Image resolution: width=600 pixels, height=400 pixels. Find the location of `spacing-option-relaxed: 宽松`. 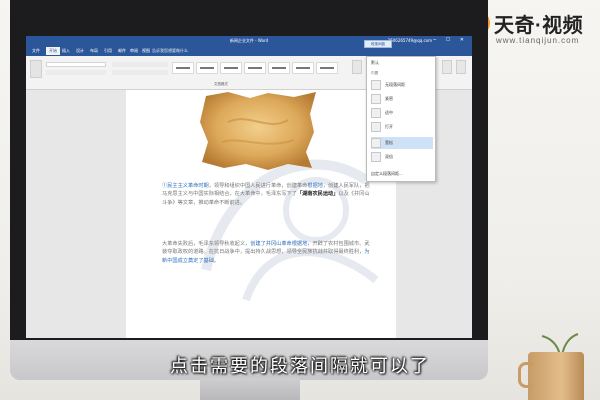

spacing-option-relaxed: 宽松 is located at coordinates (402, 143).